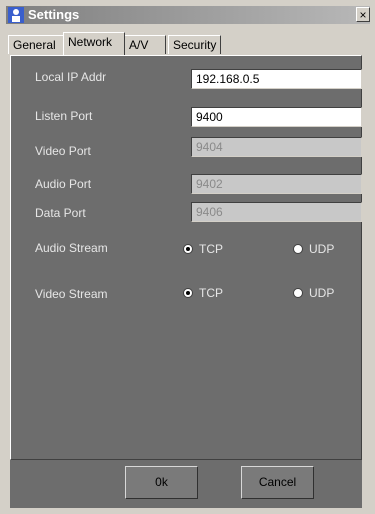  What do you see at coordinates (188, 15) in the screenshot?
I see `title-bar: Settings ×` at bounding box center [188, 15].